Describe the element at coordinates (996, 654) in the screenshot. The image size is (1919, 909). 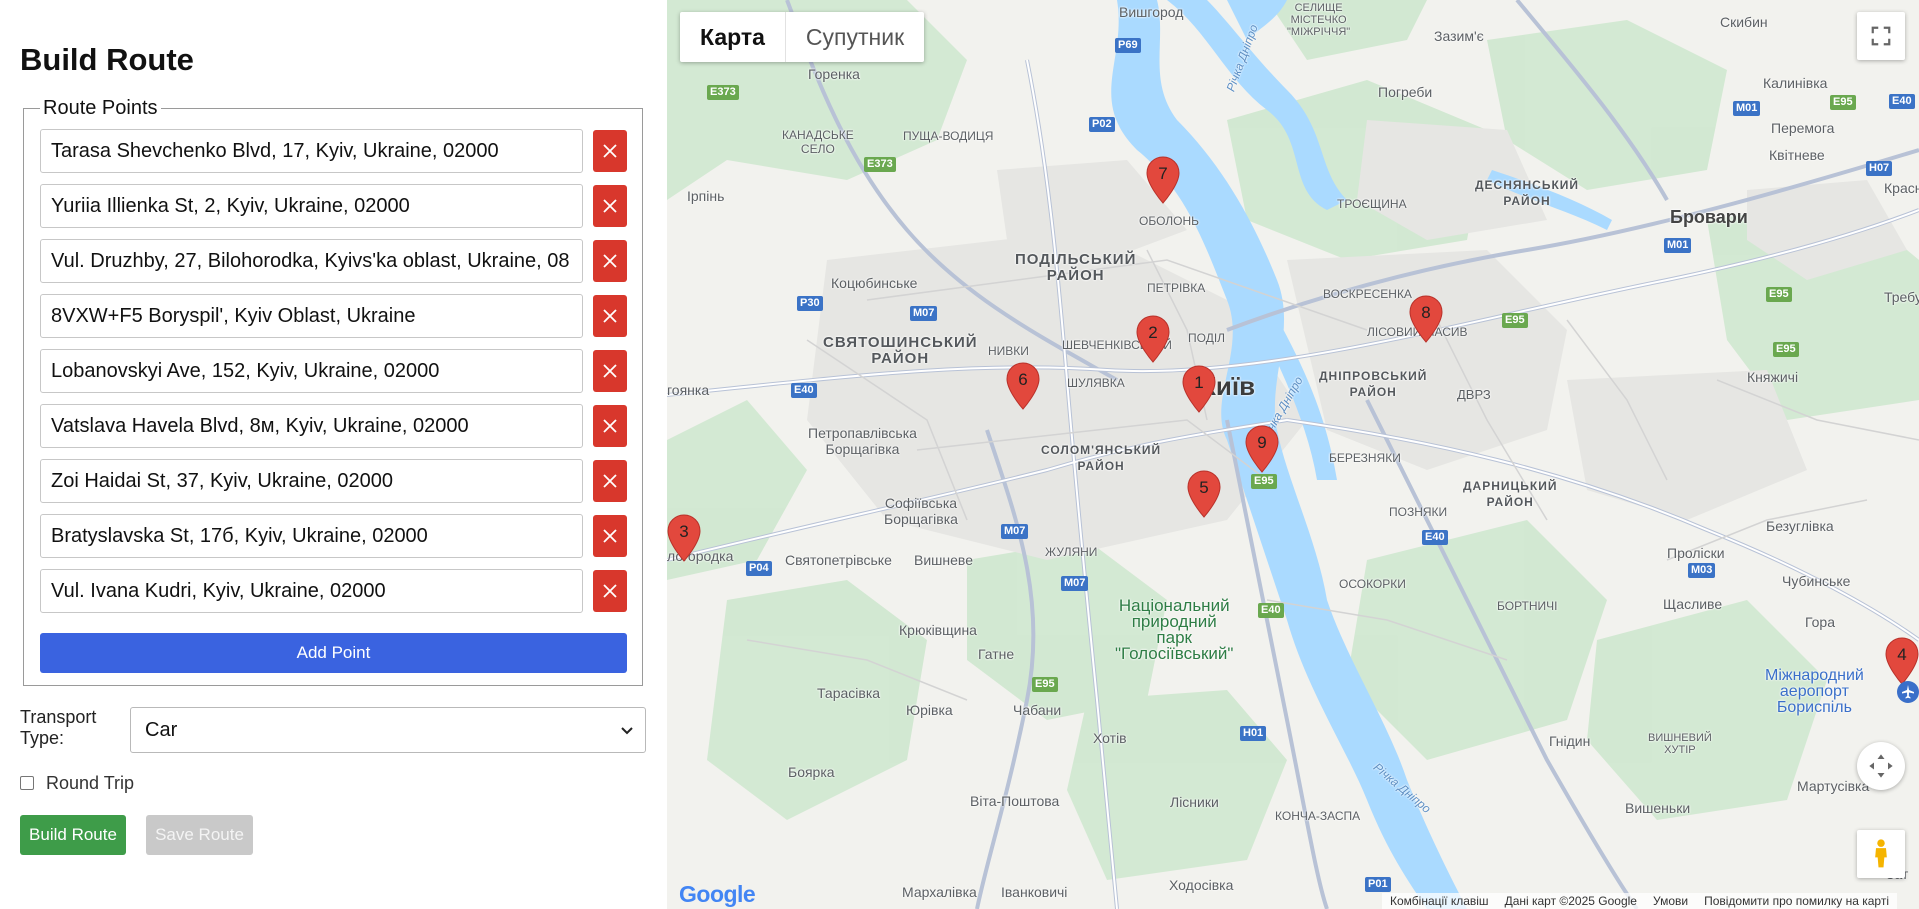
I see `map-label-hatne: Гатне` at that location.